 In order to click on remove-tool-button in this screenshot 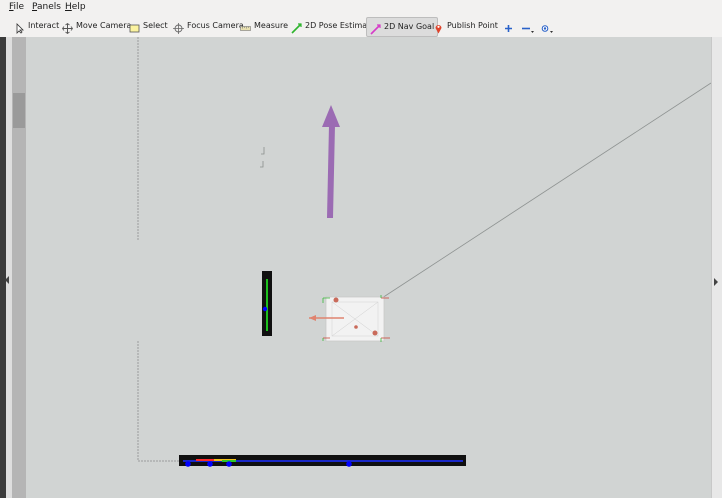, I will do `click(528, 26)`.